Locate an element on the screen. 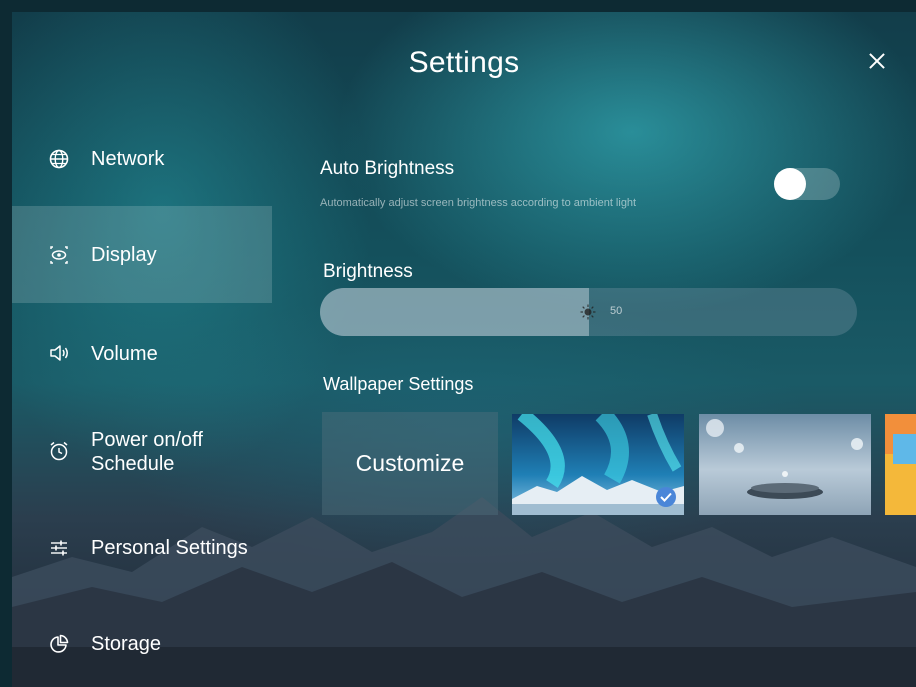  brightness-slider: 50 is located at coordinates (588, 312).